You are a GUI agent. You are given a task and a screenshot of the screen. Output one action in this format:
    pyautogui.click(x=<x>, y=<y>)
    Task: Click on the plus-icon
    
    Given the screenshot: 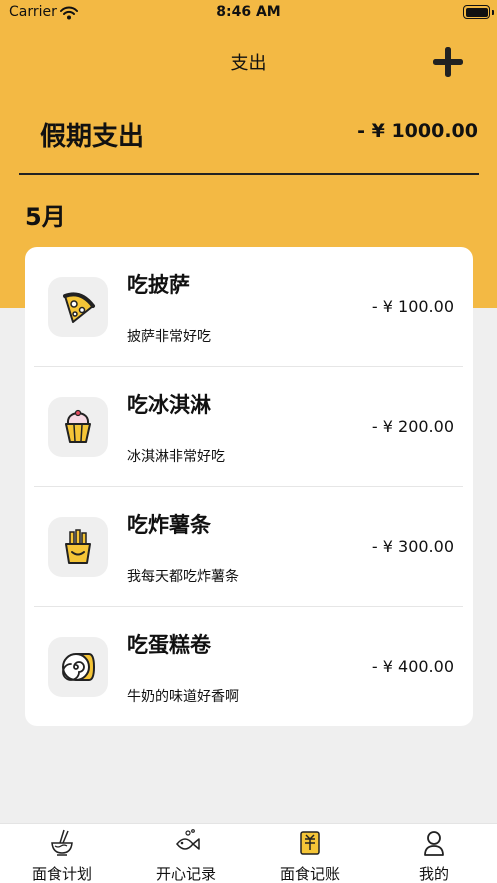 What is the action you would take?
    pyautogui.click(x=448, y=62)
    